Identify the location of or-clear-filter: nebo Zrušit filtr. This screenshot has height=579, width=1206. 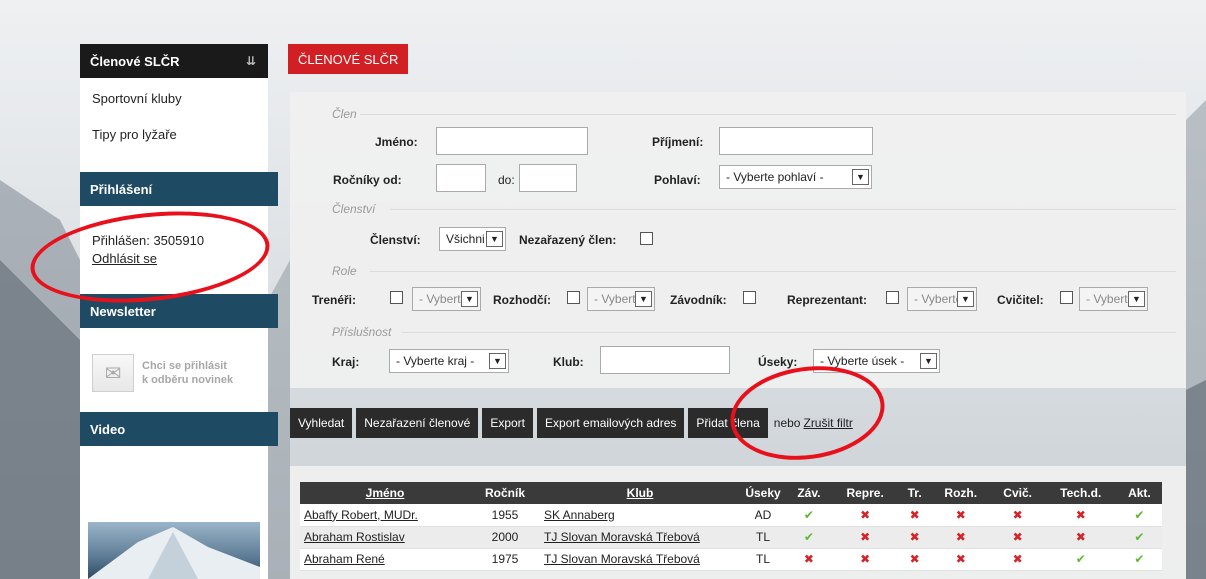
(813, 423).